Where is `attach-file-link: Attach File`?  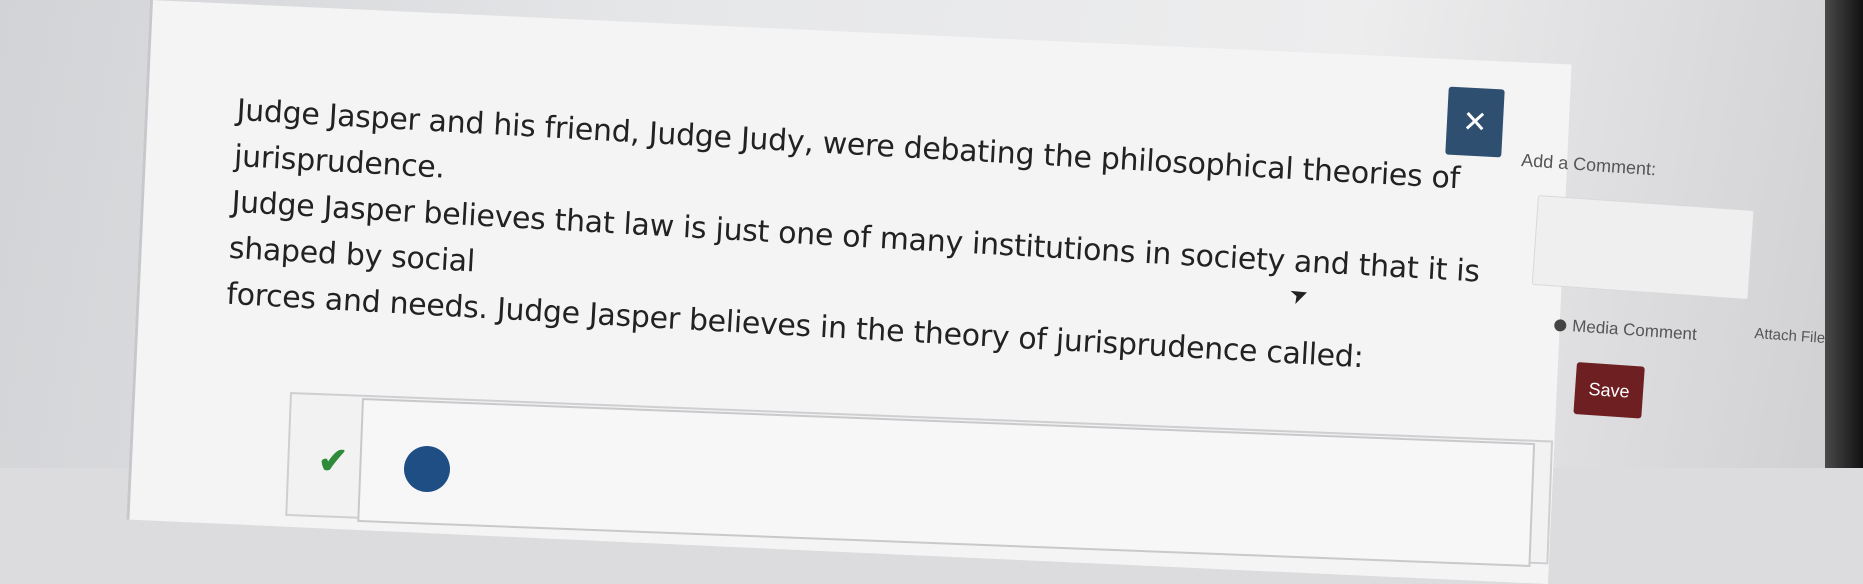
attach-file-link: Attach File is located at coordinates (1790, 336).